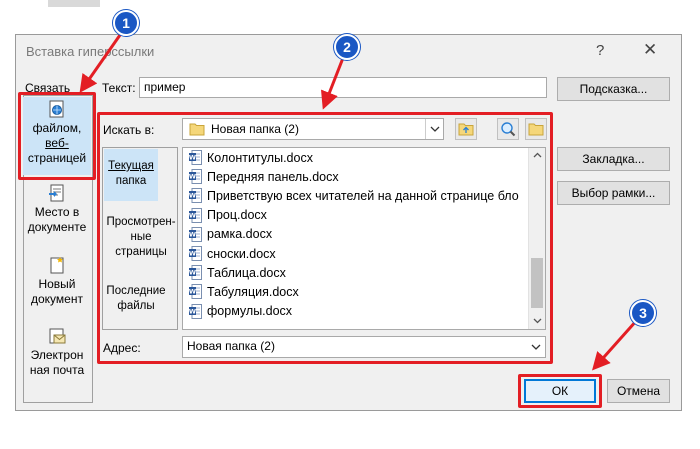  Describe the element at coordinates (600, 50) in the screenshot. I see `help-button: ?` at that location.